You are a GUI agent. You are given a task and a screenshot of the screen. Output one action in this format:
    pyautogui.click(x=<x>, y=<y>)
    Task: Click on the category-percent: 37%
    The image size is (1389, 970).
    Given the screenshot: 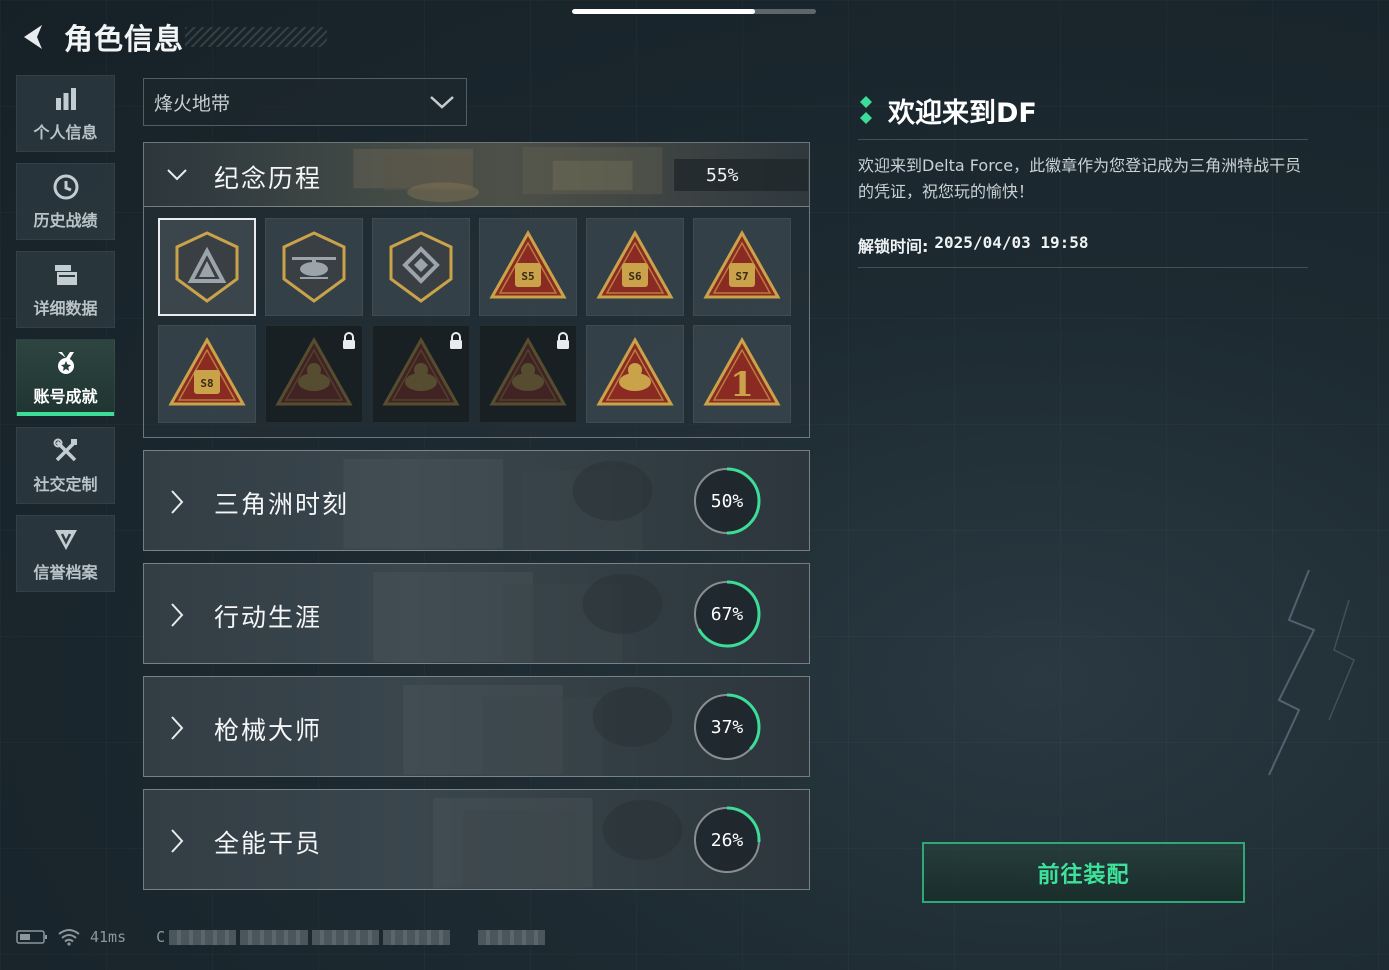 What is the action you would take?
    pyautogui.click(x=727, y=727)
    